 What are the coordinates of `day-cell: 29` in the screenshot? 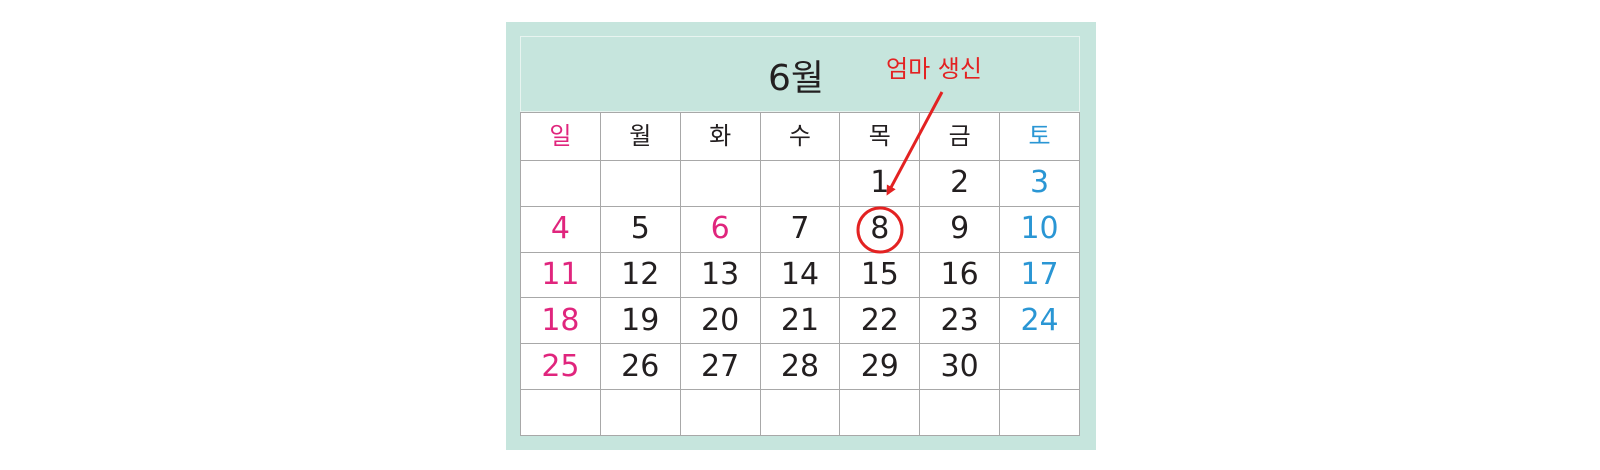 It's located at (880, 367).